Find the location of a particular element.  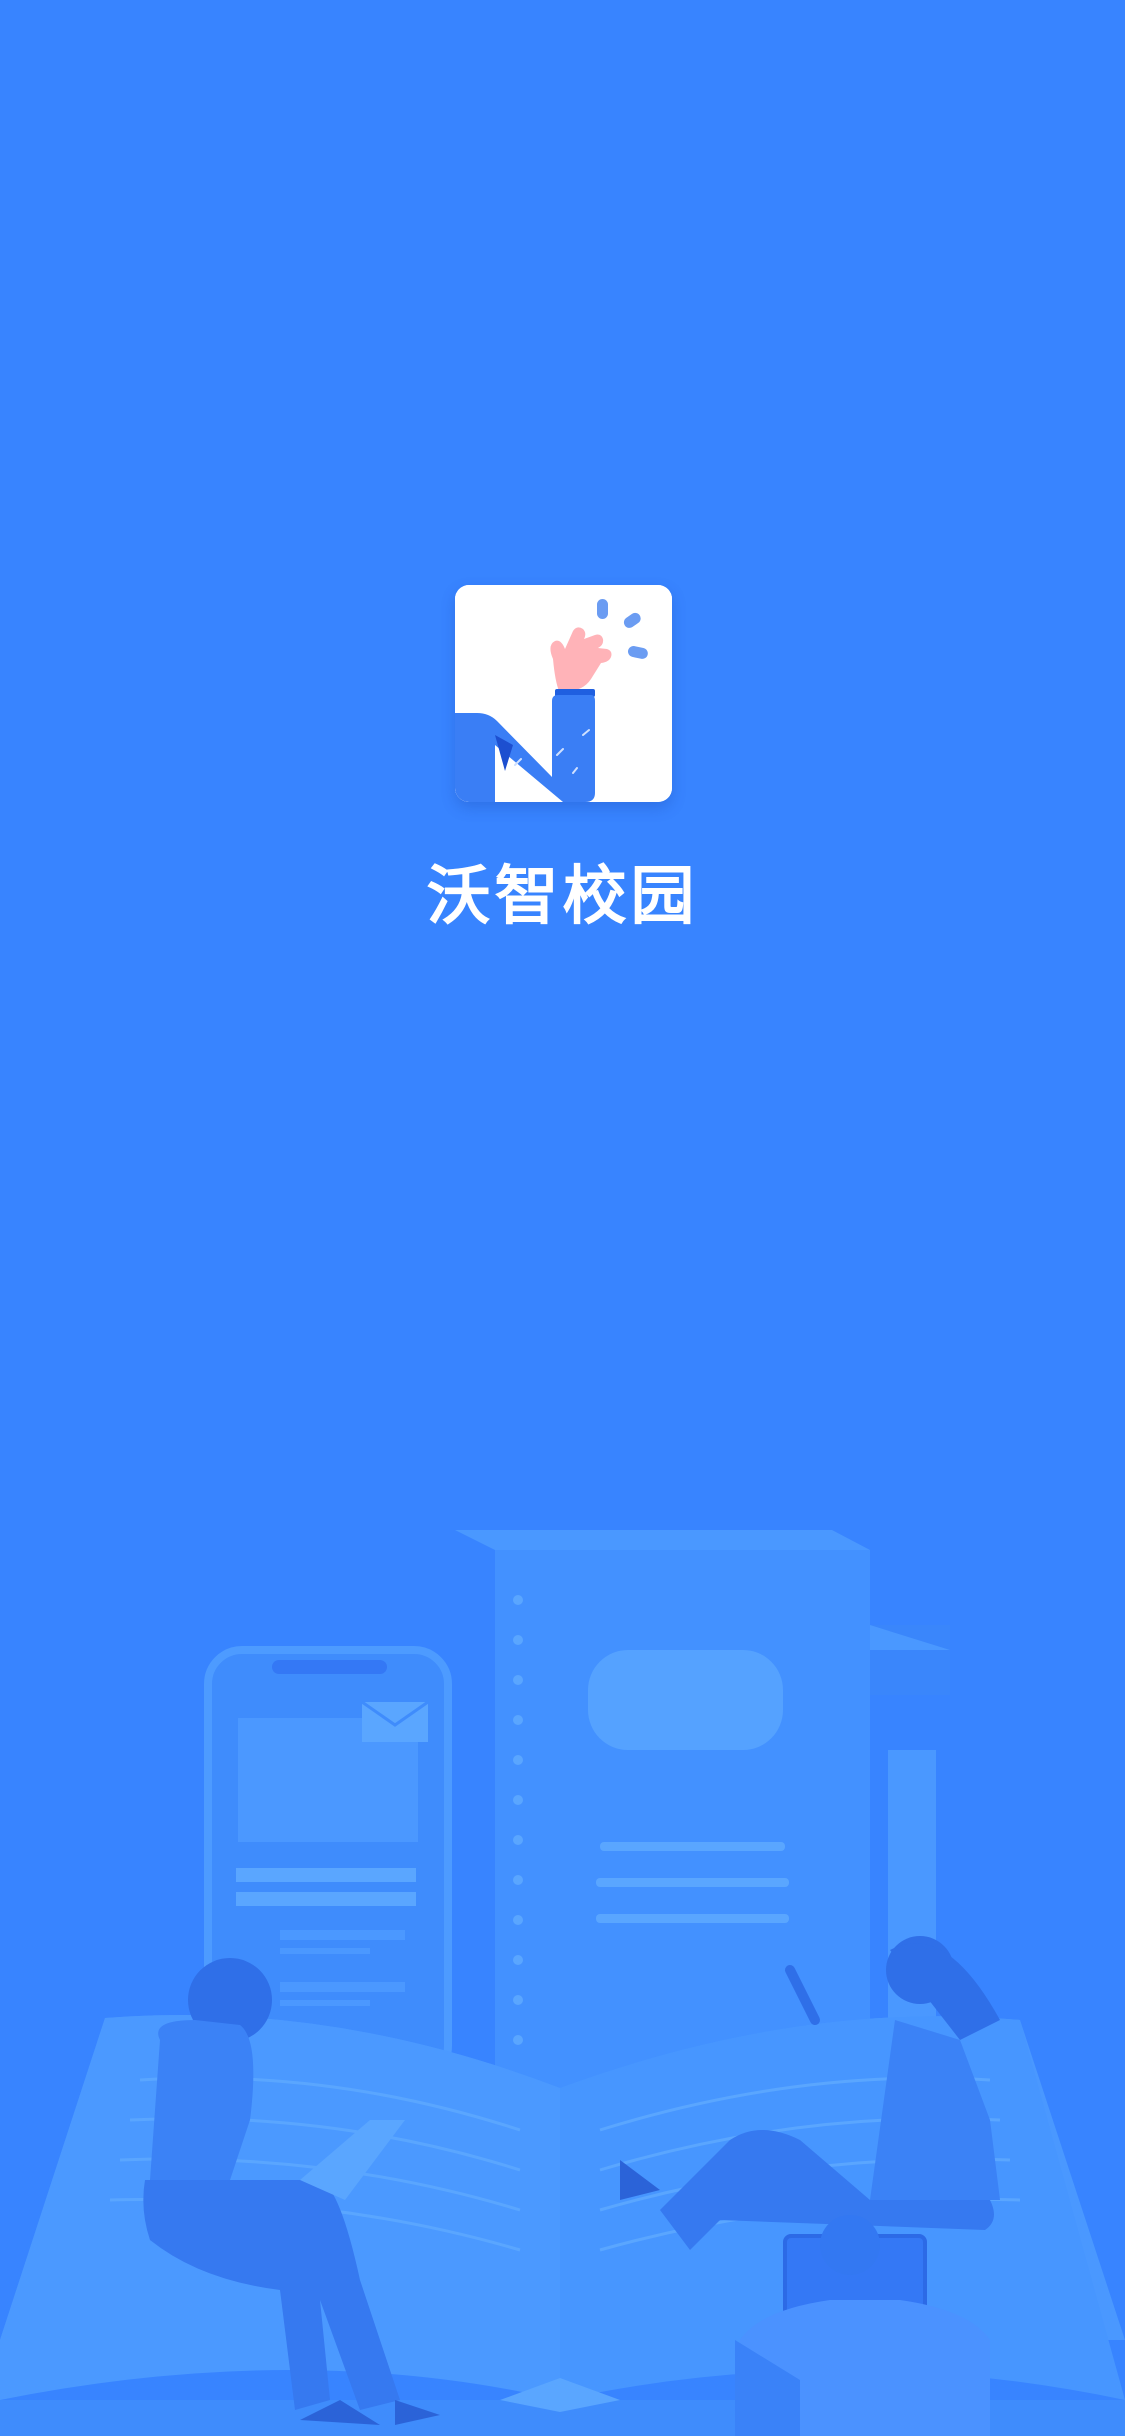

app-logo-icon is located at coordinates (563, 693).